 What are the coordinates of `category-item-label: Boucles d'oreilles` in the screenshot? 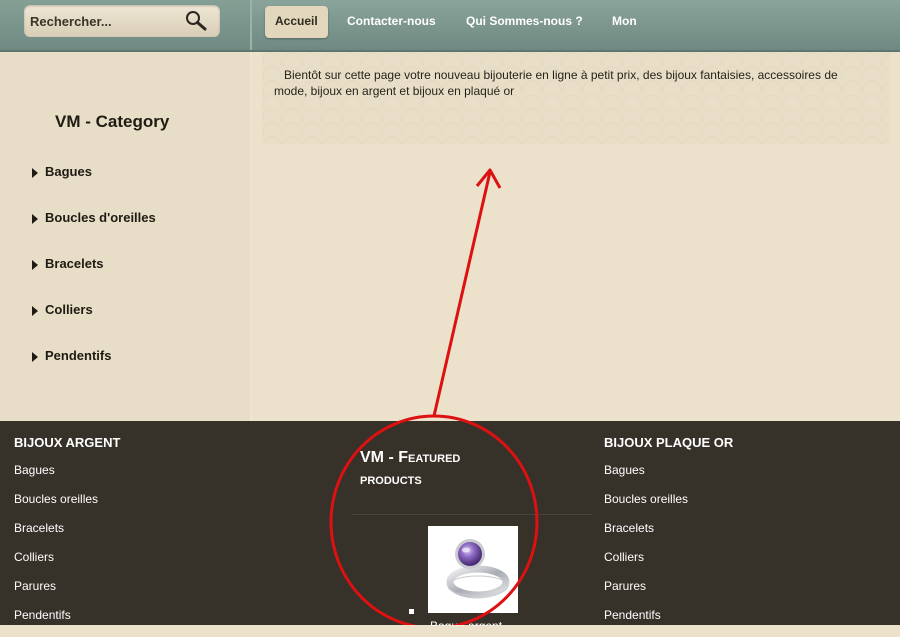 It's located at (100, 217).